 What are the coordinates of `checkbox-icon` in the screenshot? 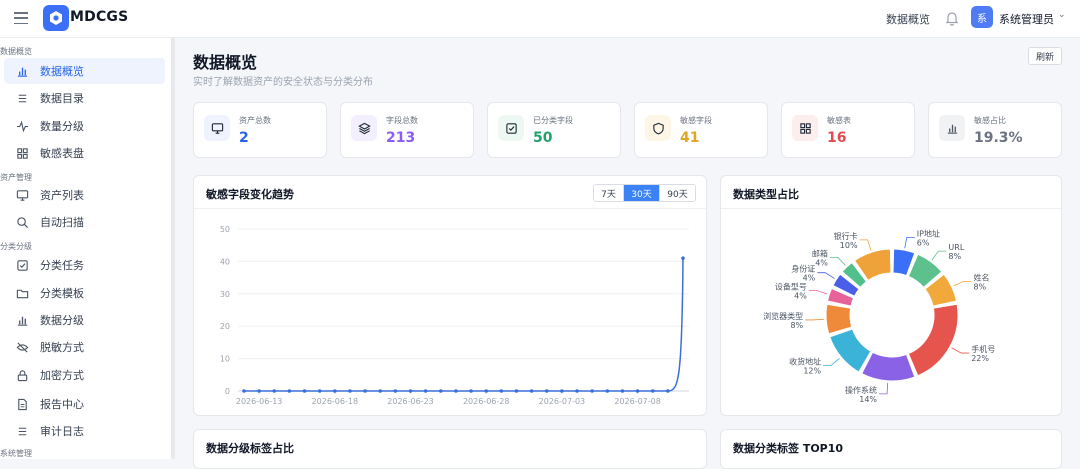 It's located at (511, 128).